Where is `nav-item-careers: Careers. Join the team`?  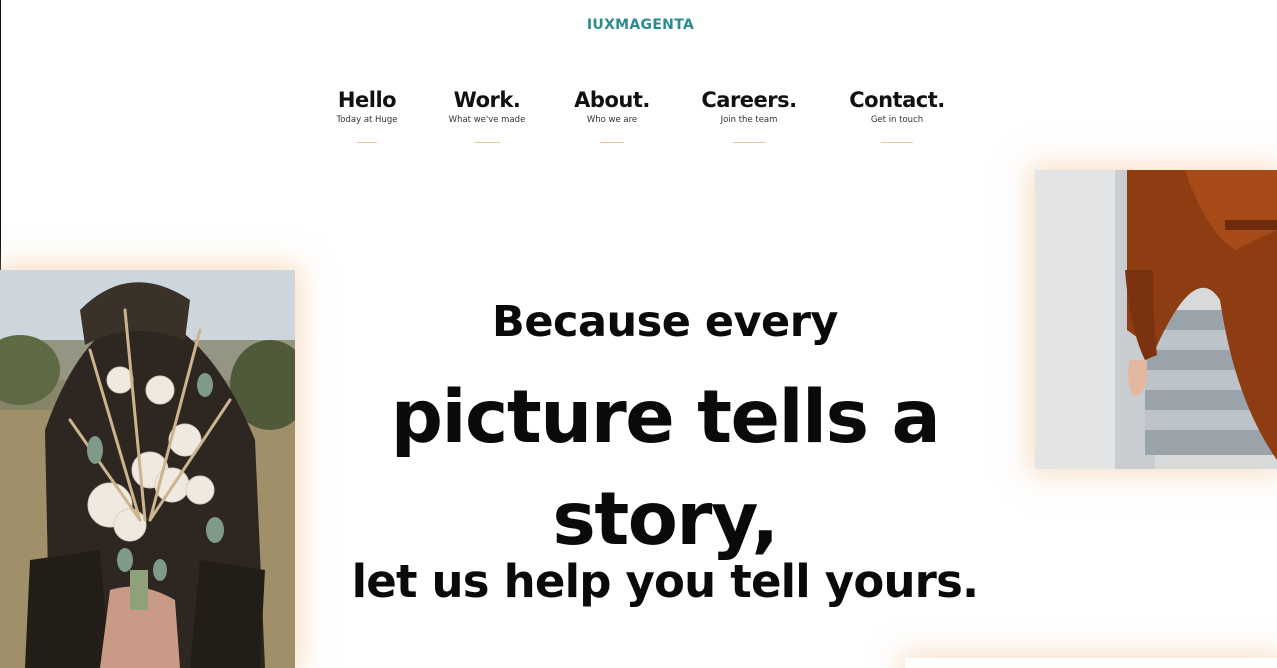 nav-item-careers: Careers. Join the team is located at coordinates (749, 115).